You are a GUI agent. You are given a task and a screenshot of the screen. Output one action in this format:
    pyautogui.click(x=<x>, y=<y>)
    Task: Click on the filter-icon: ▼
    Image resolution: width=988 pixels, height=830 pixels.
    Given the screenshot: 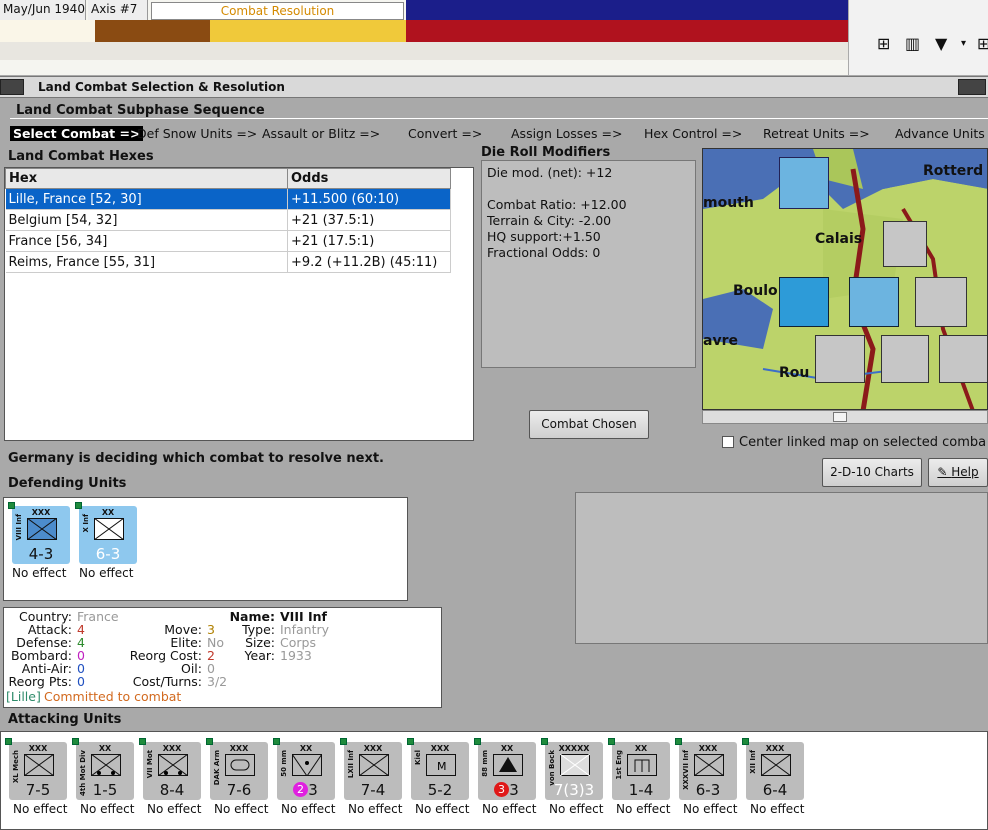 What is the action you would take?
    pyautogui.click(x=941, y=43)
    